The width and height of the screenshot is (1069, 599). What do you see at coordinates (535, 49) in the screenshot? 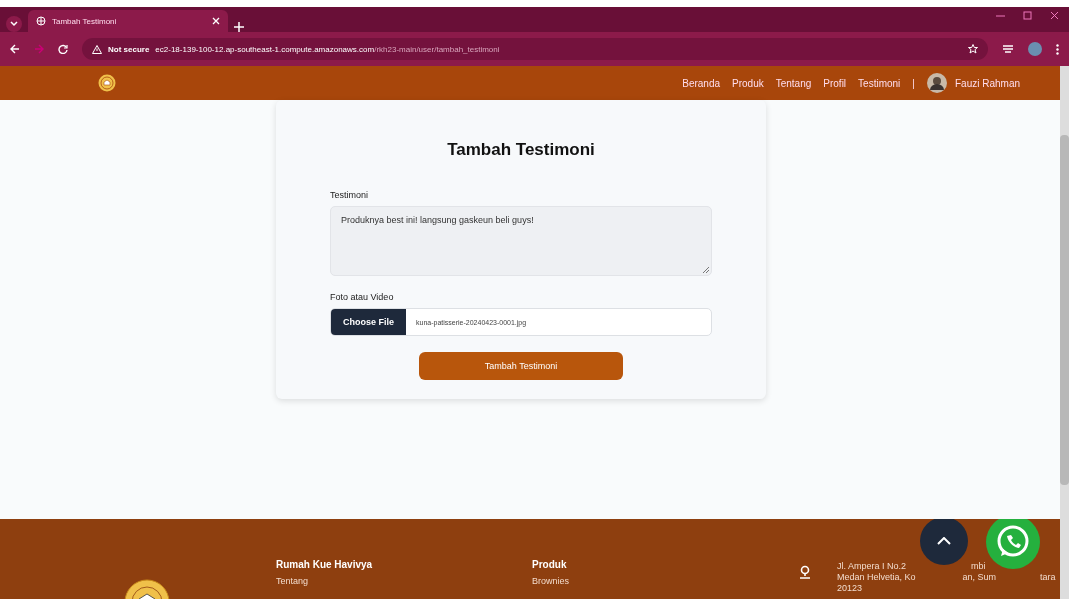
I see `address-bar: Not secure ec2-18-139-100-12.ap-southeast-1.compute.amazonaws.com/rkh23-main/user/tambah_testimoni` at bounding box center [535, 49].